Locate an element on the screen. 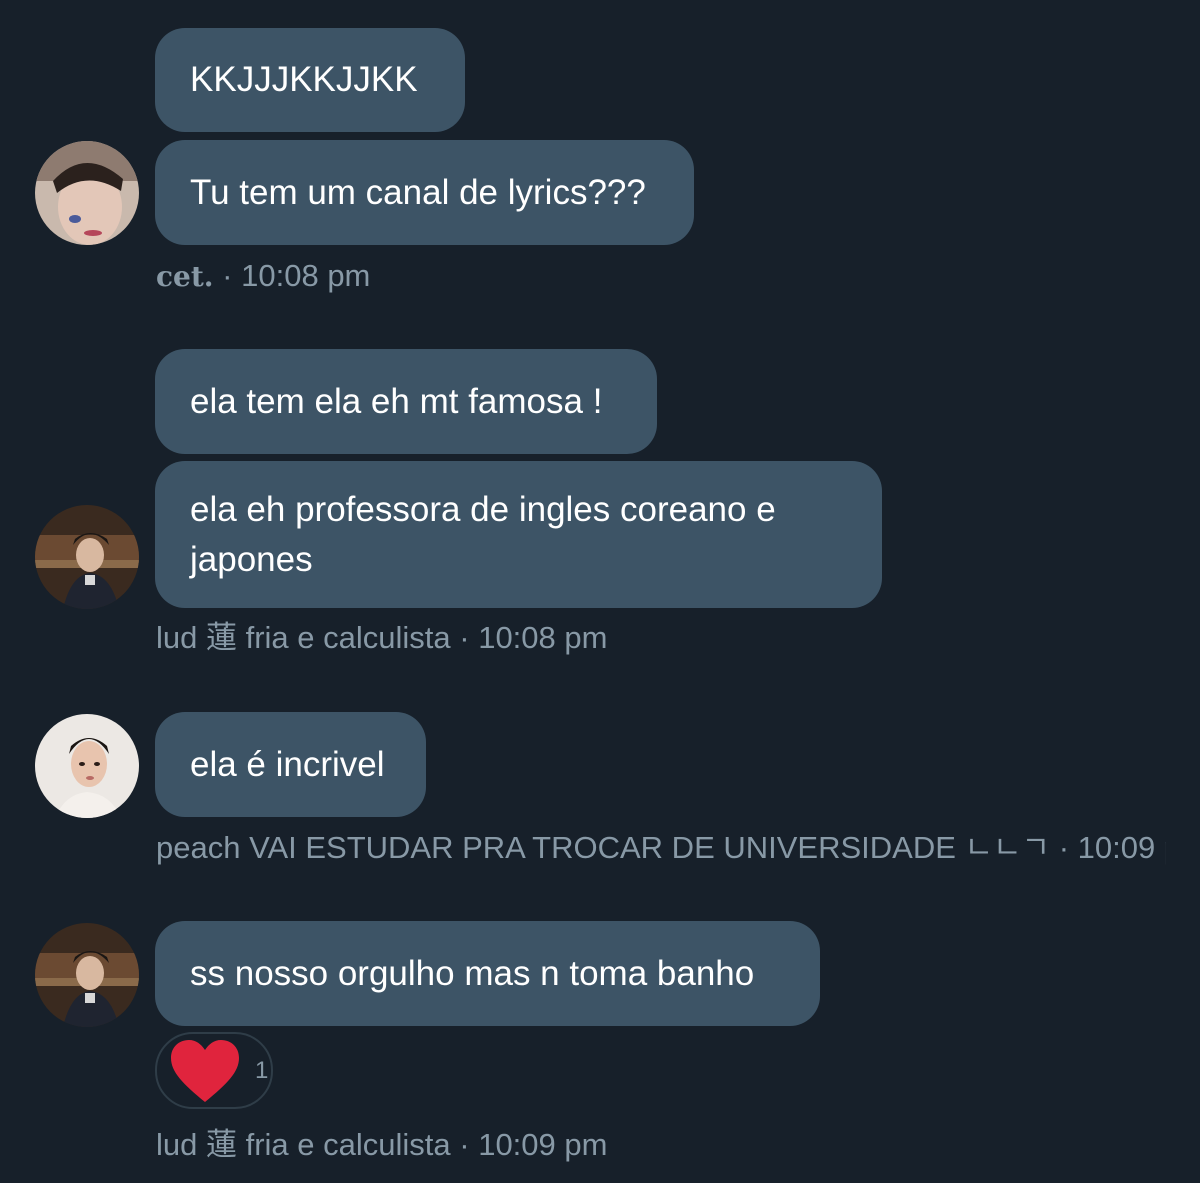 Image resolution: width=1200 pixels, height=1183 pixels. message-text: KKJJJKKJJKK is located at coordinates (304, 79).